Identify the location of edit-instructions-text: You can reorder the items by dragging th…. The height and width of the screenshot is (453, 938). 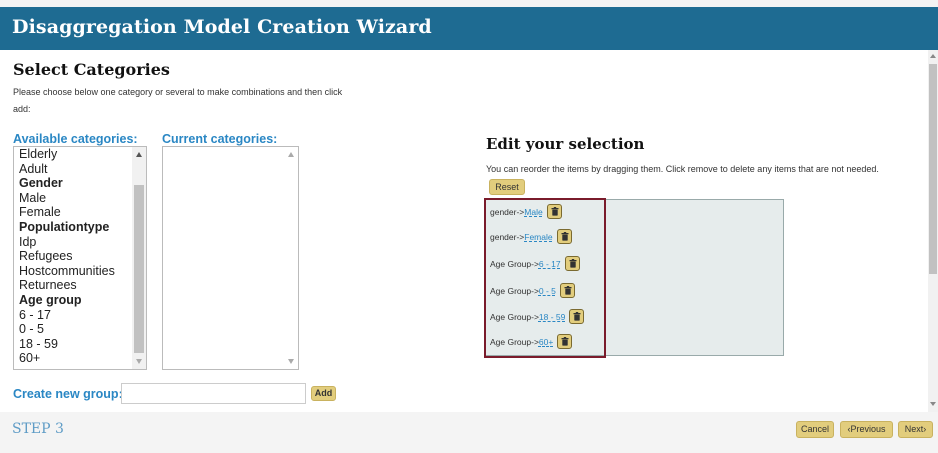
(682, 169).